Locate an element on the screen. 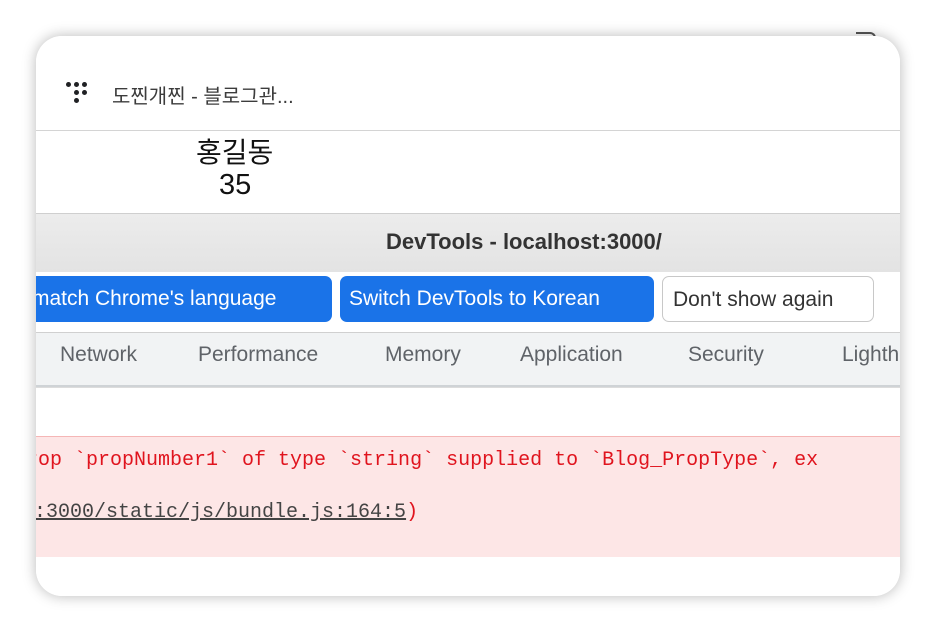 The height and width of the screenshot is (632, 936). page-content: 홍길동 35 is located at coordinates (468, 172).